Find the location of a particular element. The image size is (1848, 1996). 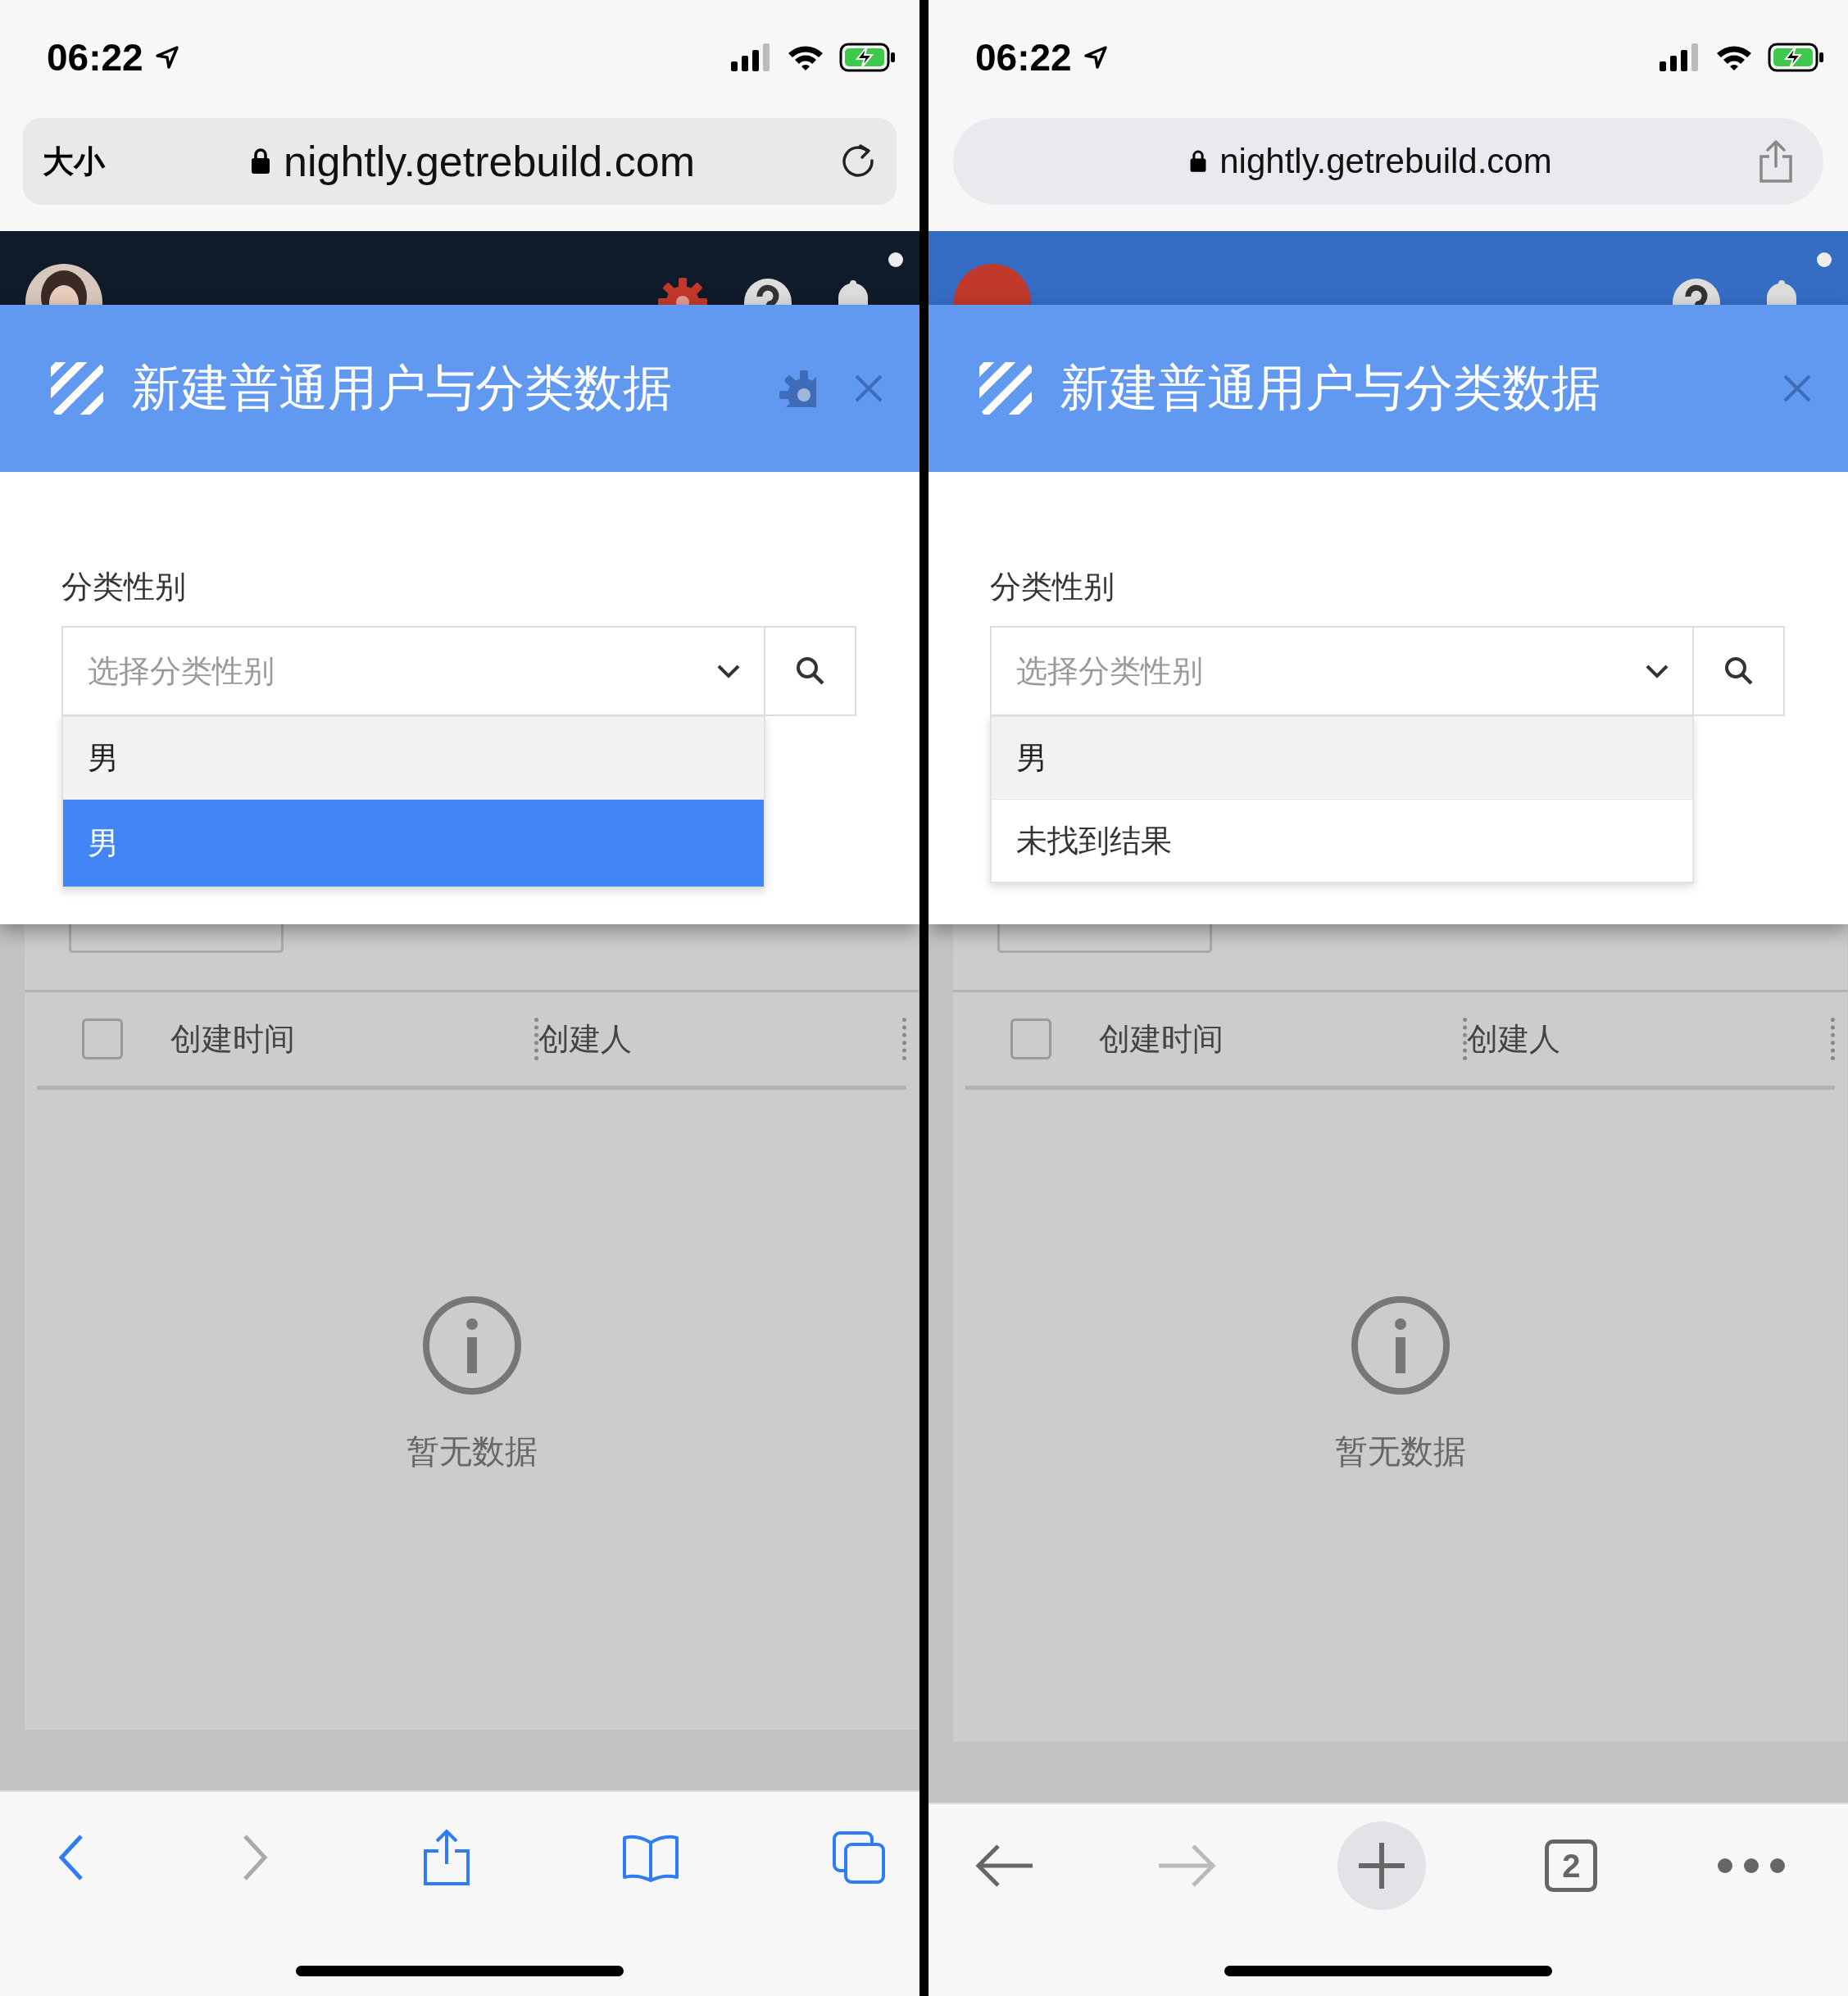

no-results-message: 未找到结果 is located at coordinates (1342, 840).